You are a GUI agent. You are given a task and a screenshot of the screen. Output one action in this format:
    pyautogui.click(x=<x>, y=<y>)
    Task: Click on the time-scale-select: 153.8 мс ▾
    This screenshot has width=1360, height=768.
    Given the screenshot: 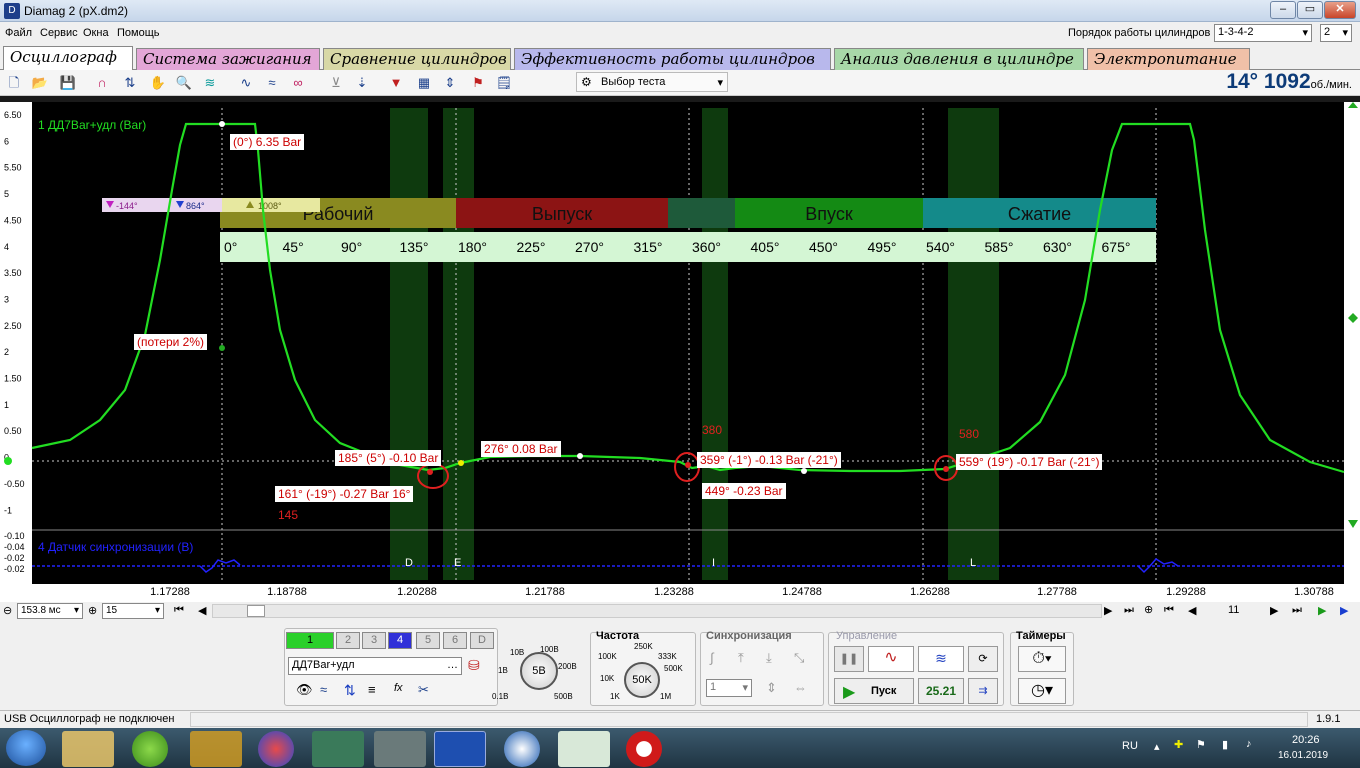 What is the action you would take?
    pyautogui.click(x=50, y=611)
    